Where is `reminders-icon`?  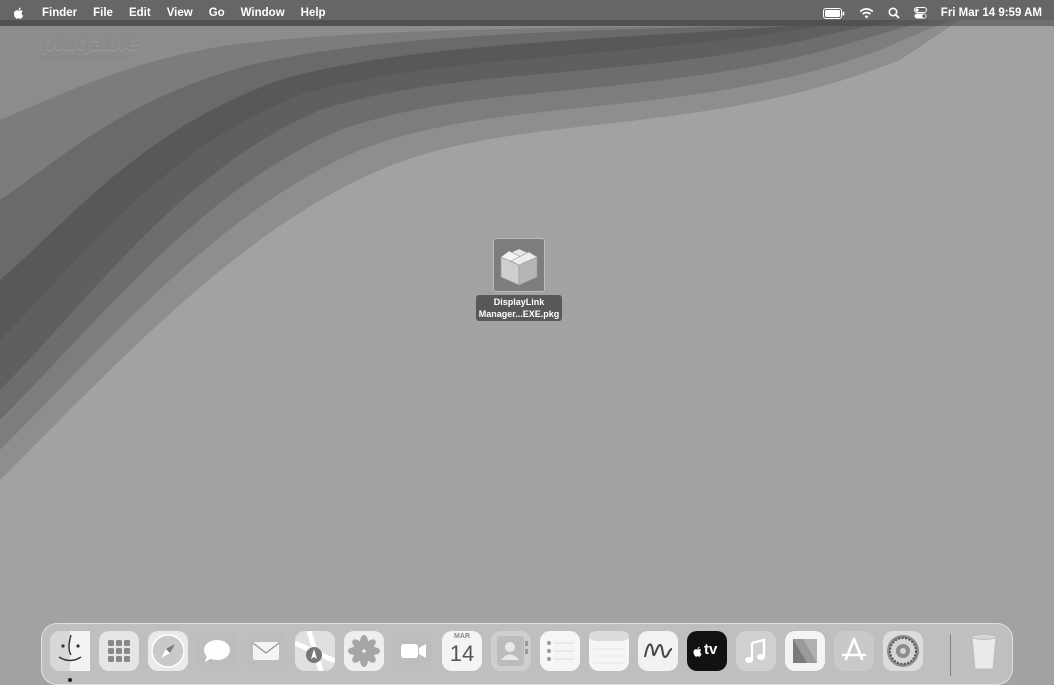 reminders-icon is located at coordinates (560, 651).